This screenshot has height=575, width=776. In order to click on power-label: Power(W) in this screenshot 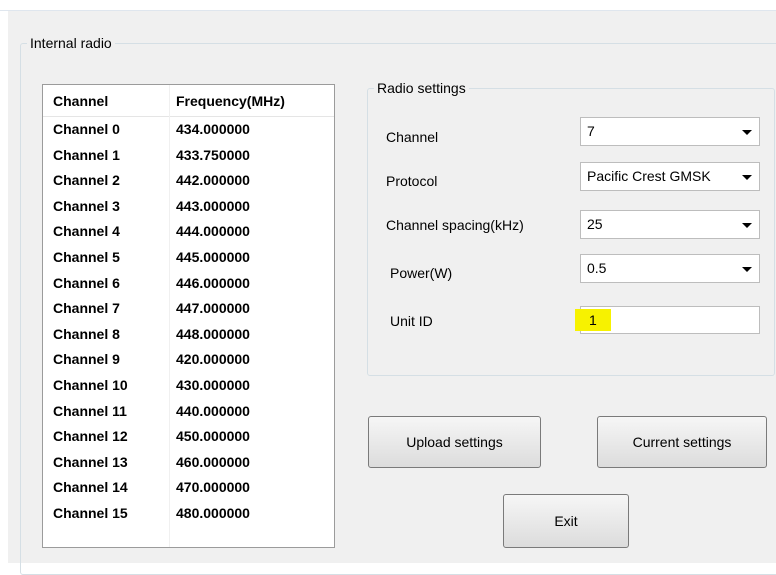, I will do `click(421, 273)`.